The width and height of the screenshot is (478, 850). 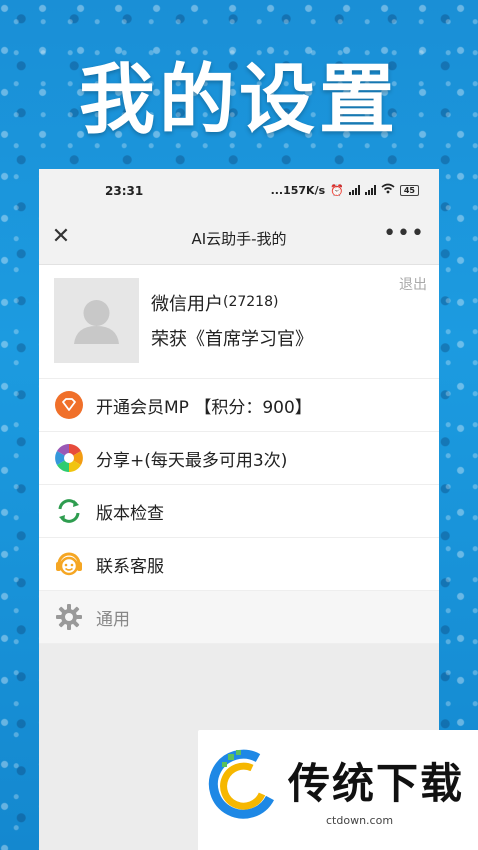 I want to click on status-bar: 23:31 ...157K/s ⏰ 45, so click(x=239, y=191).